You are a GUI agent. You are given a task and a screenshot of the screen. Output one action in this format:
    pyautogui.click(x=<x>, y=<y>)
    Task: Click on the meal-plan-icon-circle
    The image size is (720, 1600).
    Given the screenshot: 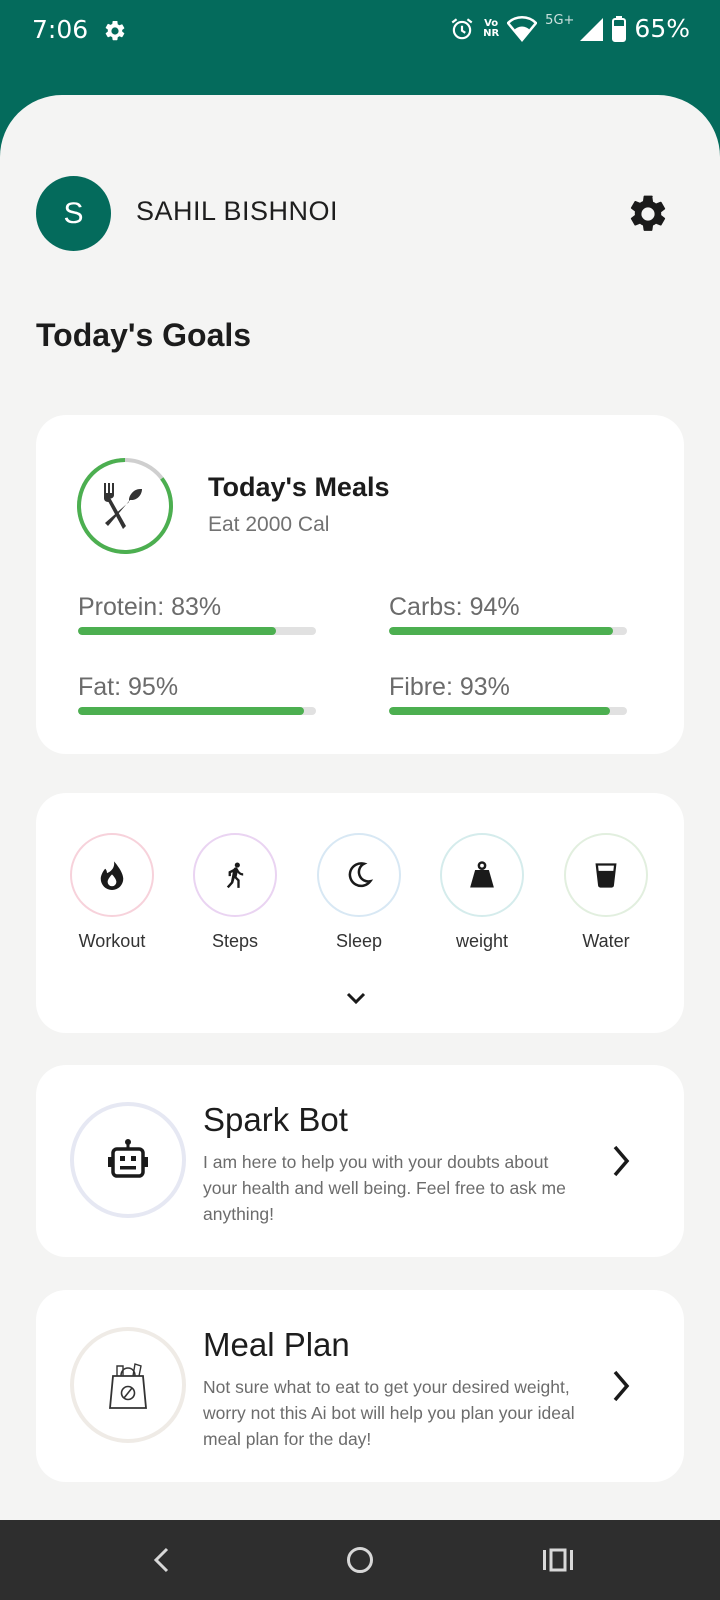 What is the action you would take?
    pyautogui.click(x=128, y=1385)
    